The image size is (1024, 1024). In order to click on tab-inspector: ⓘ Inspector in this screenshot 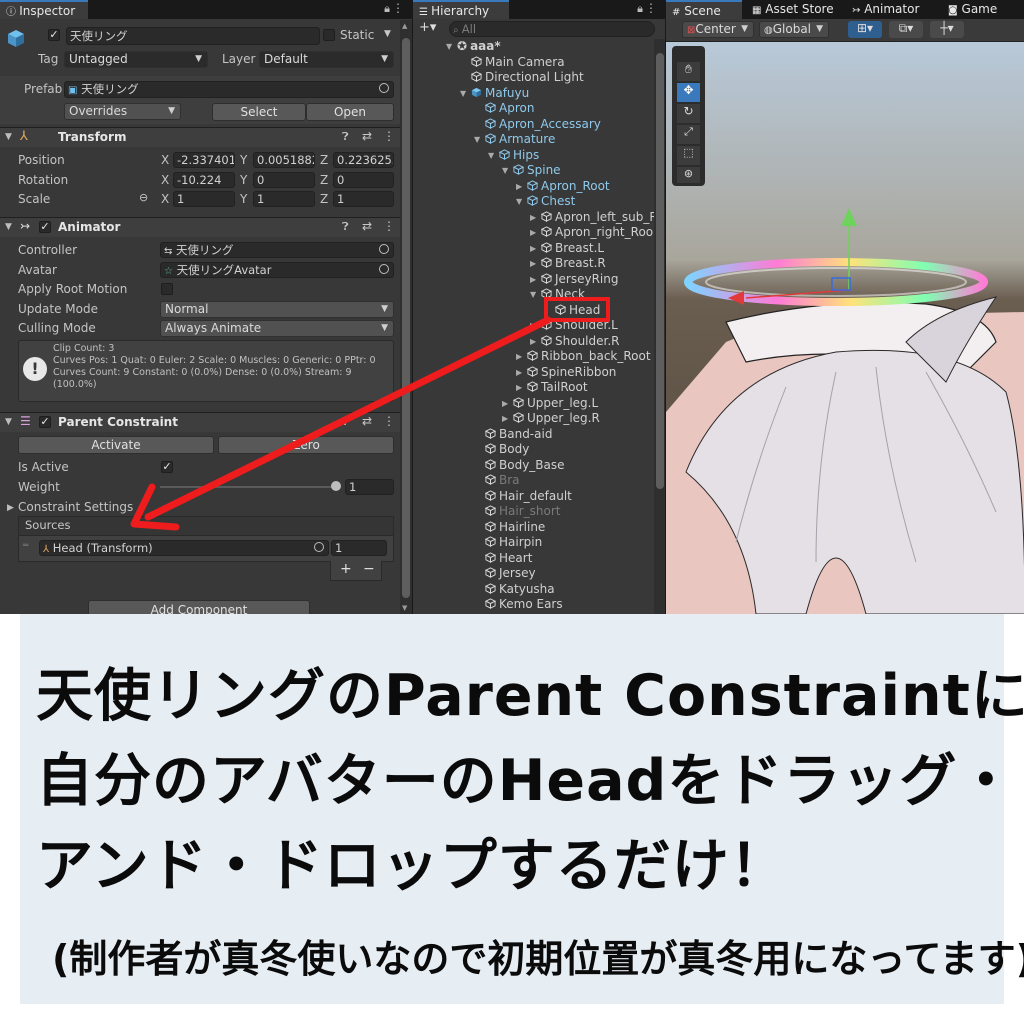, I will do `click(44, 9)`.